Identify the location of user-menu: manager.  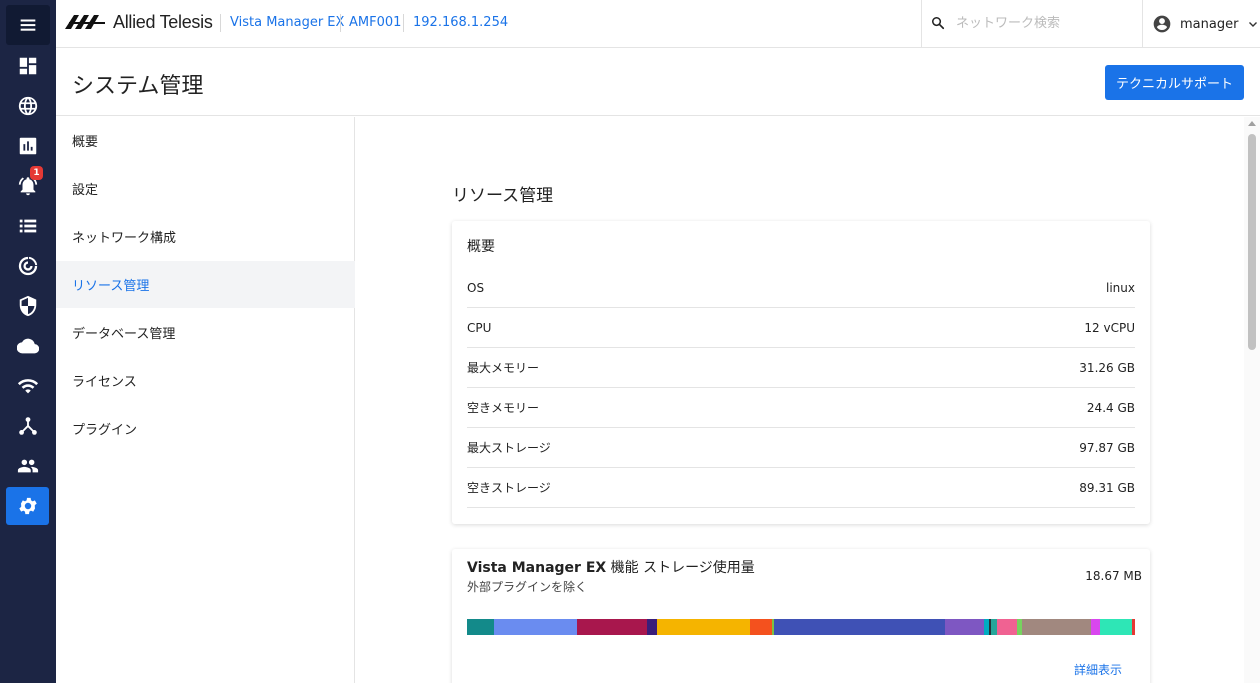
(1205, 24).